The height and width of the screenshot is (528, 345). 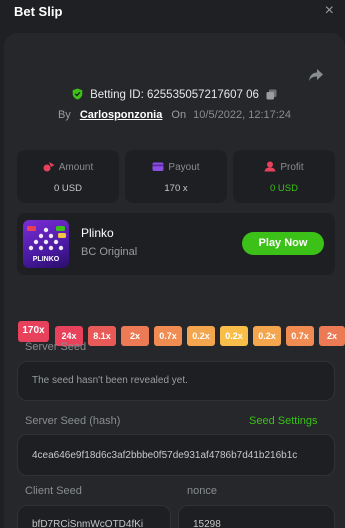 What do you see at coordinates (270, 166) in the screenshot?
I see `profit-icon` at bounding box center [270, 166].